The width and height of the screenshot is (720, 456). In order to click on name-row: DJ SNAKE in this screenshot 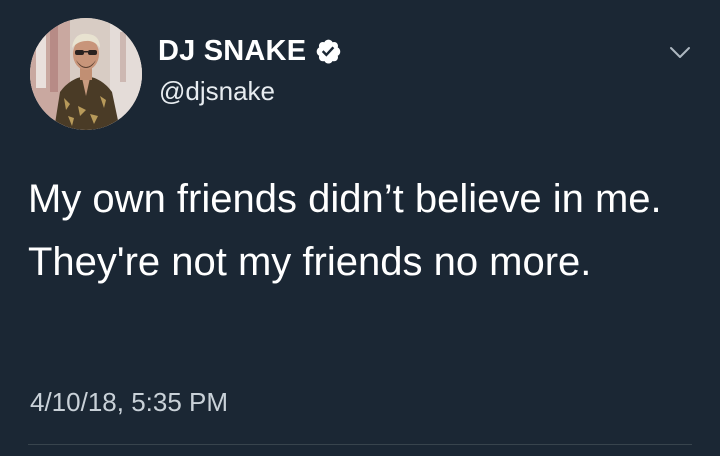, I will do `click(250, 51)`.